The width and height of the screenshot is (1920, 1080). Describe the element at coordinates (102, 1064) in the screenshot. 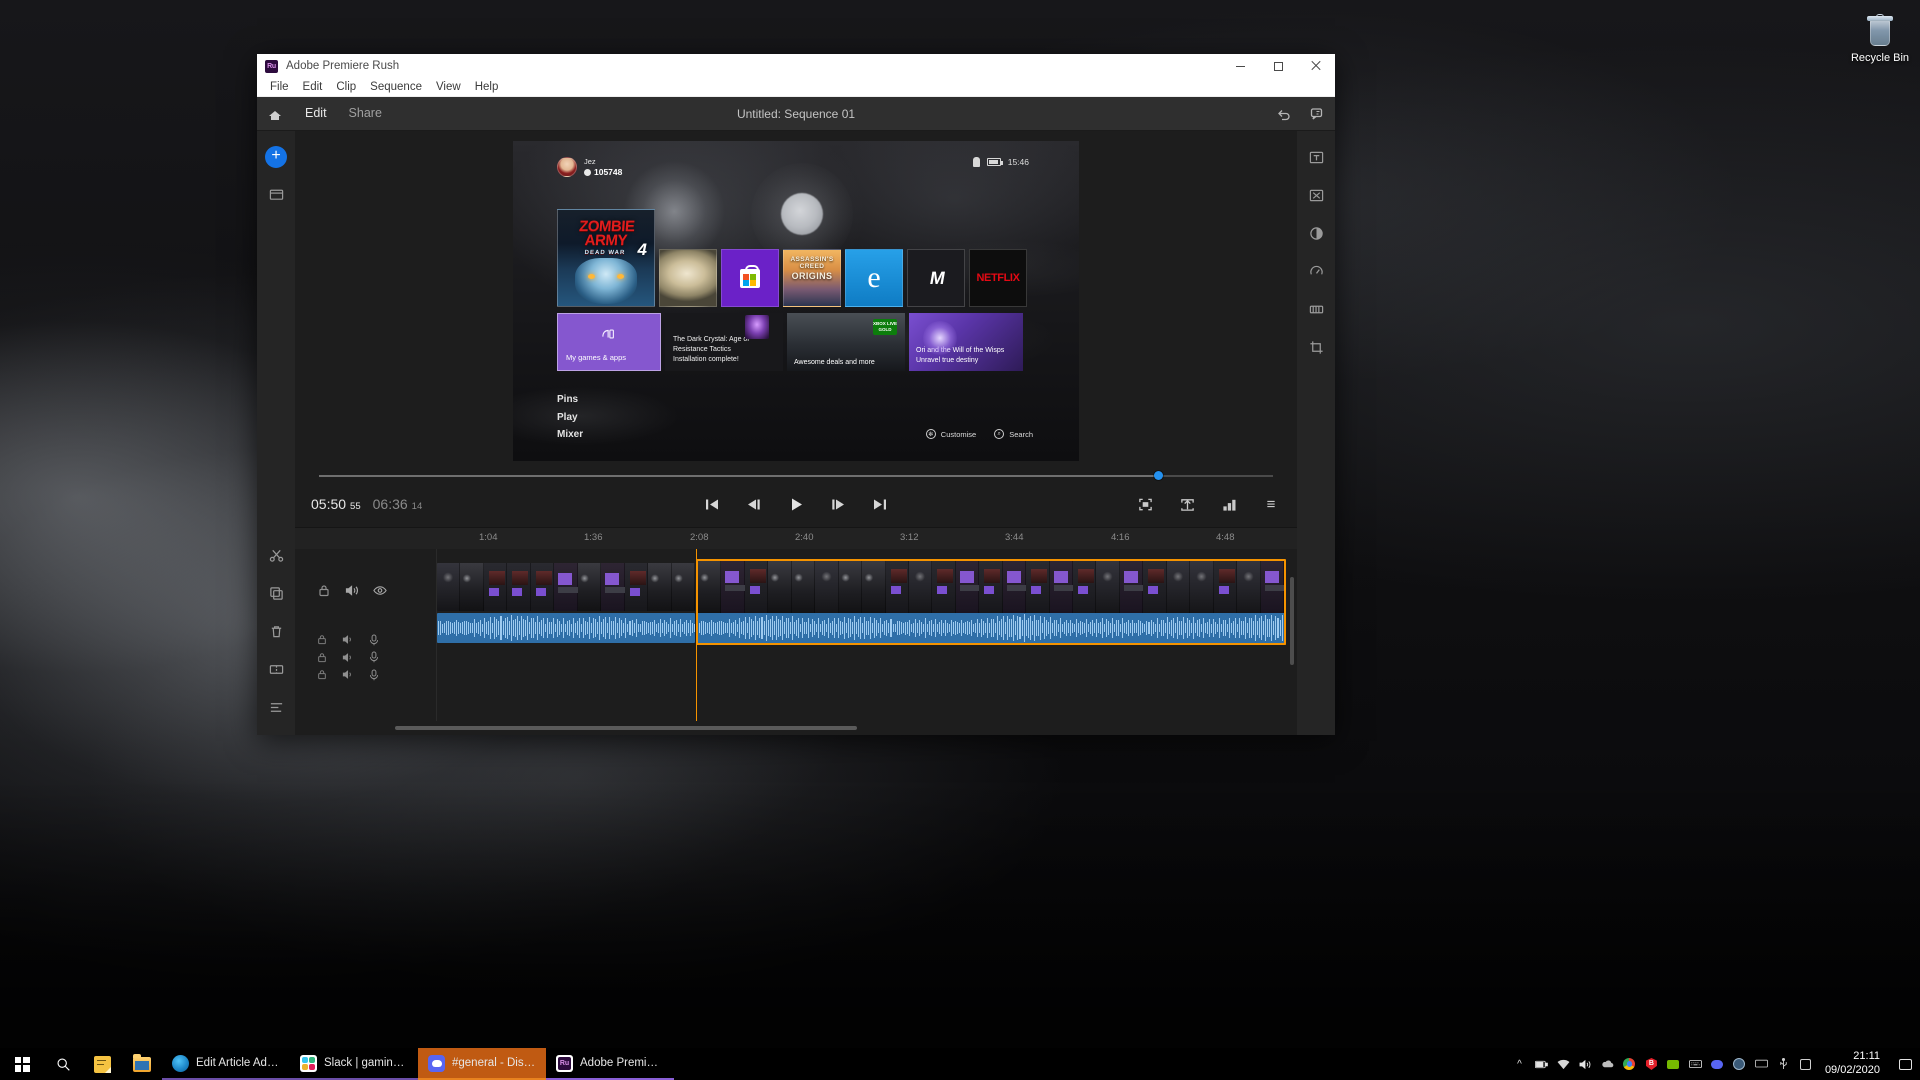

I see `sticky-notes-icon` at that location.